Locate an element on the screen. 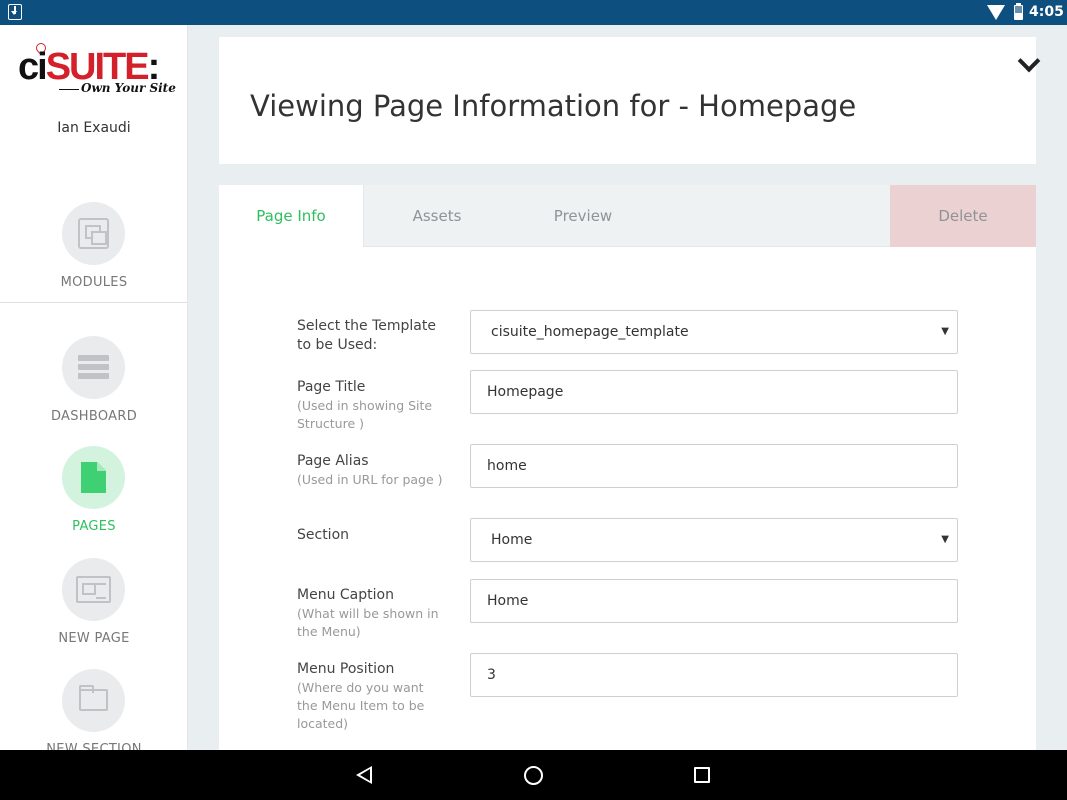 The width and height of the screenshot is (1067, 800). template-select: cisuite_homepage_template ▼ is located at coordinates (714, 332).